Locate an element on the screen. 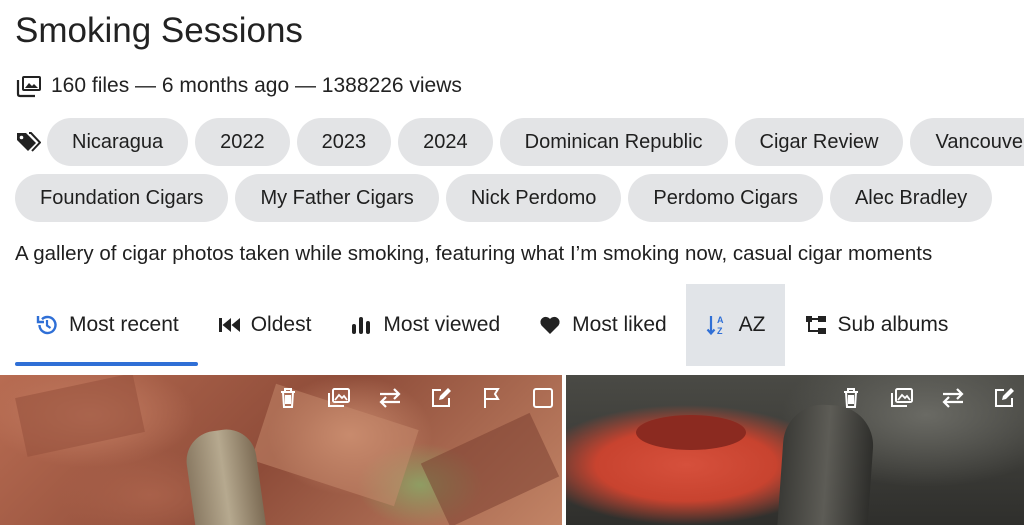  tag-dominican-republic: Dominican Republic is located at coordinates (613, 142).